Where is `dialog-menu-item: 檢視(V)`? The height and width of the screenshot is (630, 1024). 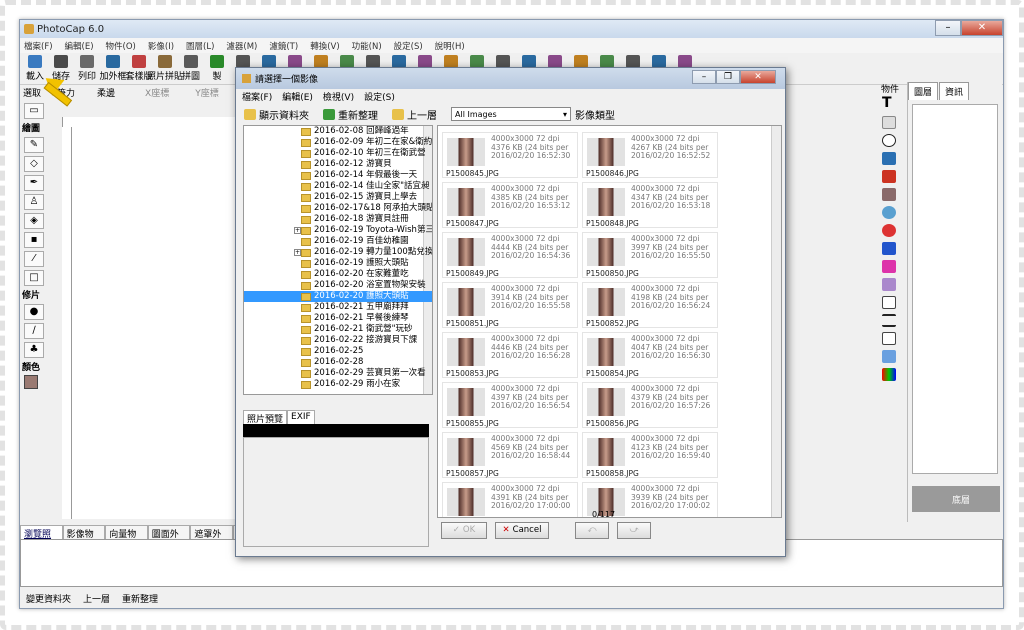
dialog-menu-item: 檢視(V) is located at coordinates (338, 96).